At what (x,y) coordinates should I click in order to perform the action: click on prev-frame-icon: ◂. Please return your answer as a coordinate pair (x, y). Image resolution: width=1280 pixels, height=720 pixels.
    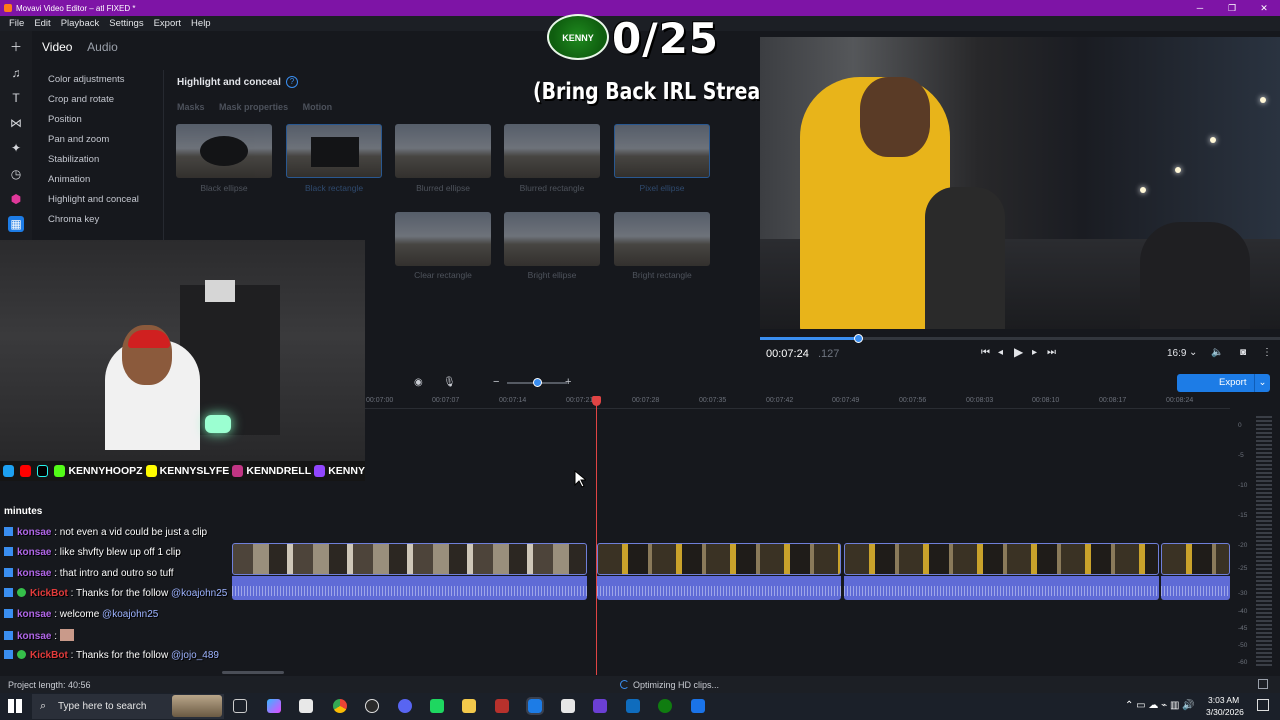
    Looking at the image, I should click on (1000, 352).